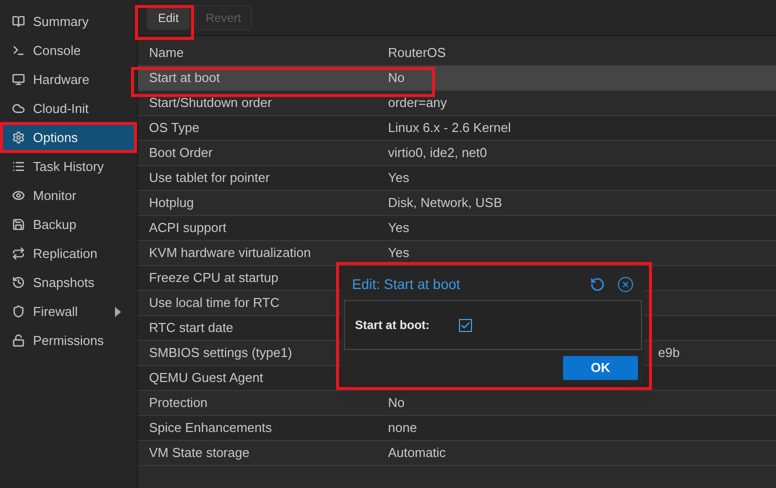 Image resolution: width=776 pixels, height=488 pixels. What do you see at coordinates (230, 253) in the screenshot?
I see `property-name: KVM hardware virtualization` at bounding box center [230, 253].